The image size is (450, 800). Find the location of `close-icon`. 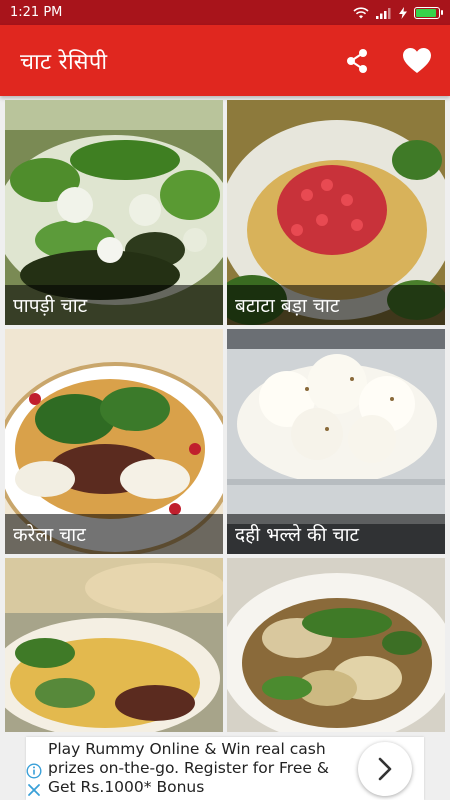

close-icon is located at coordinates (34, 790).